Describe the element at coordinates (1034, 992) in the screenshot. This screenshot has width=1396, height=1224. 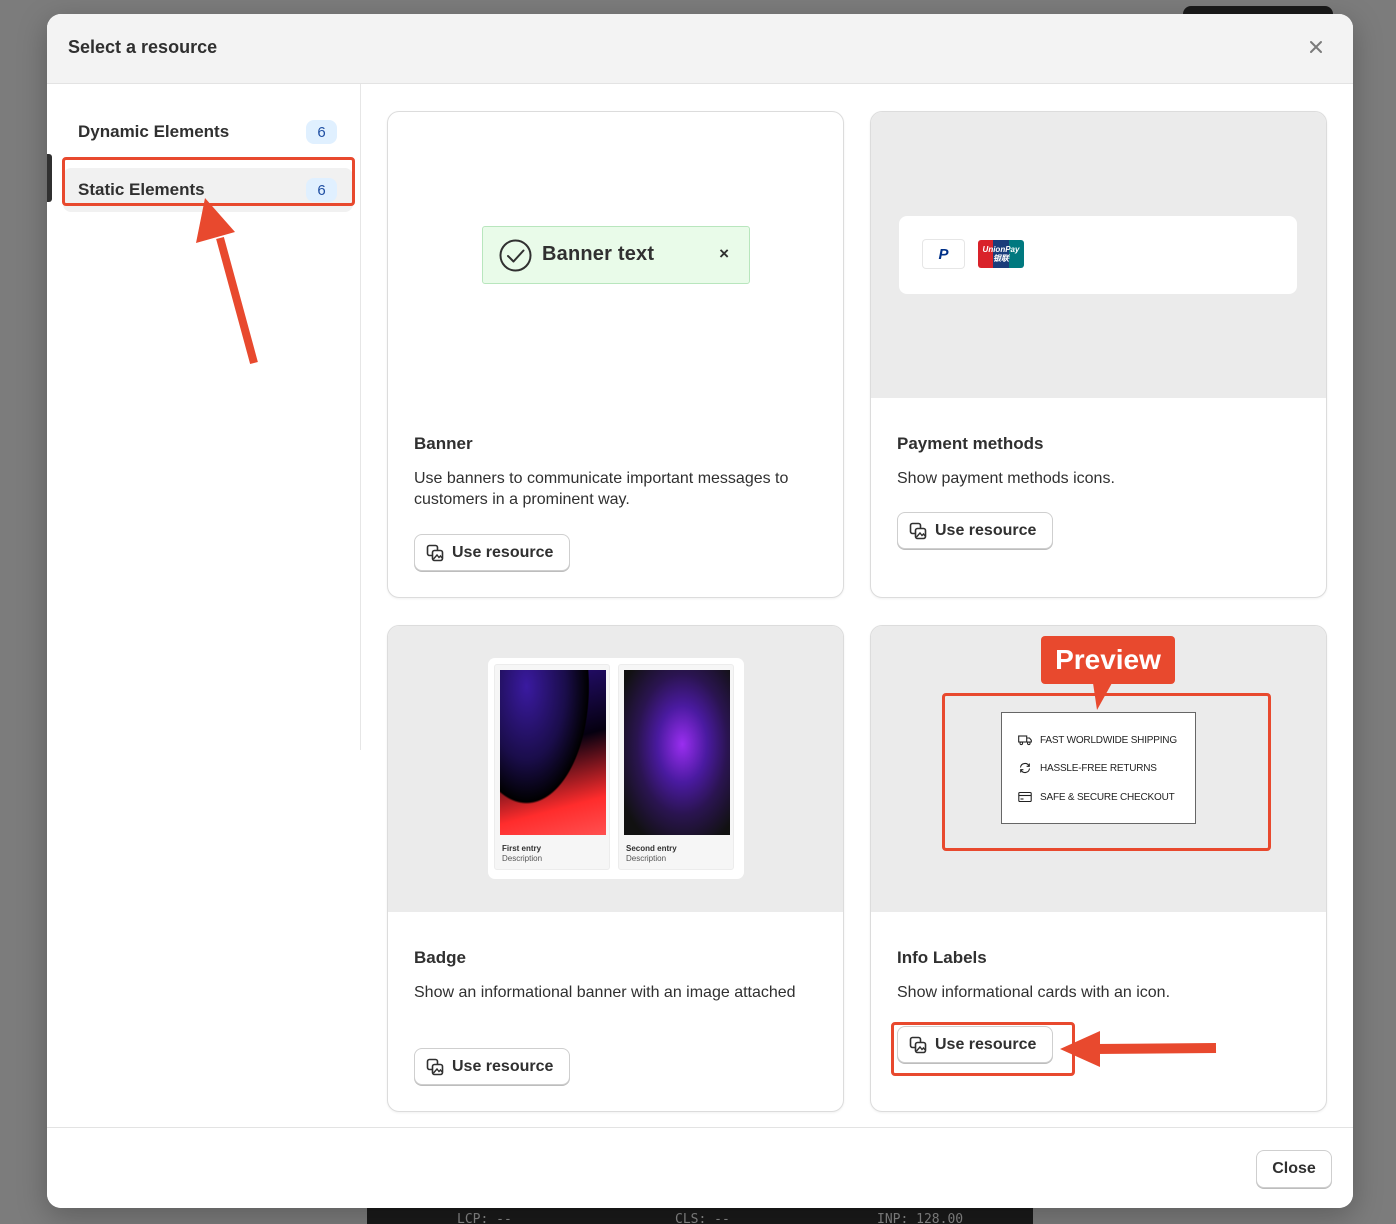
I see `card-description: Show informational cards with an icon.` at that location.